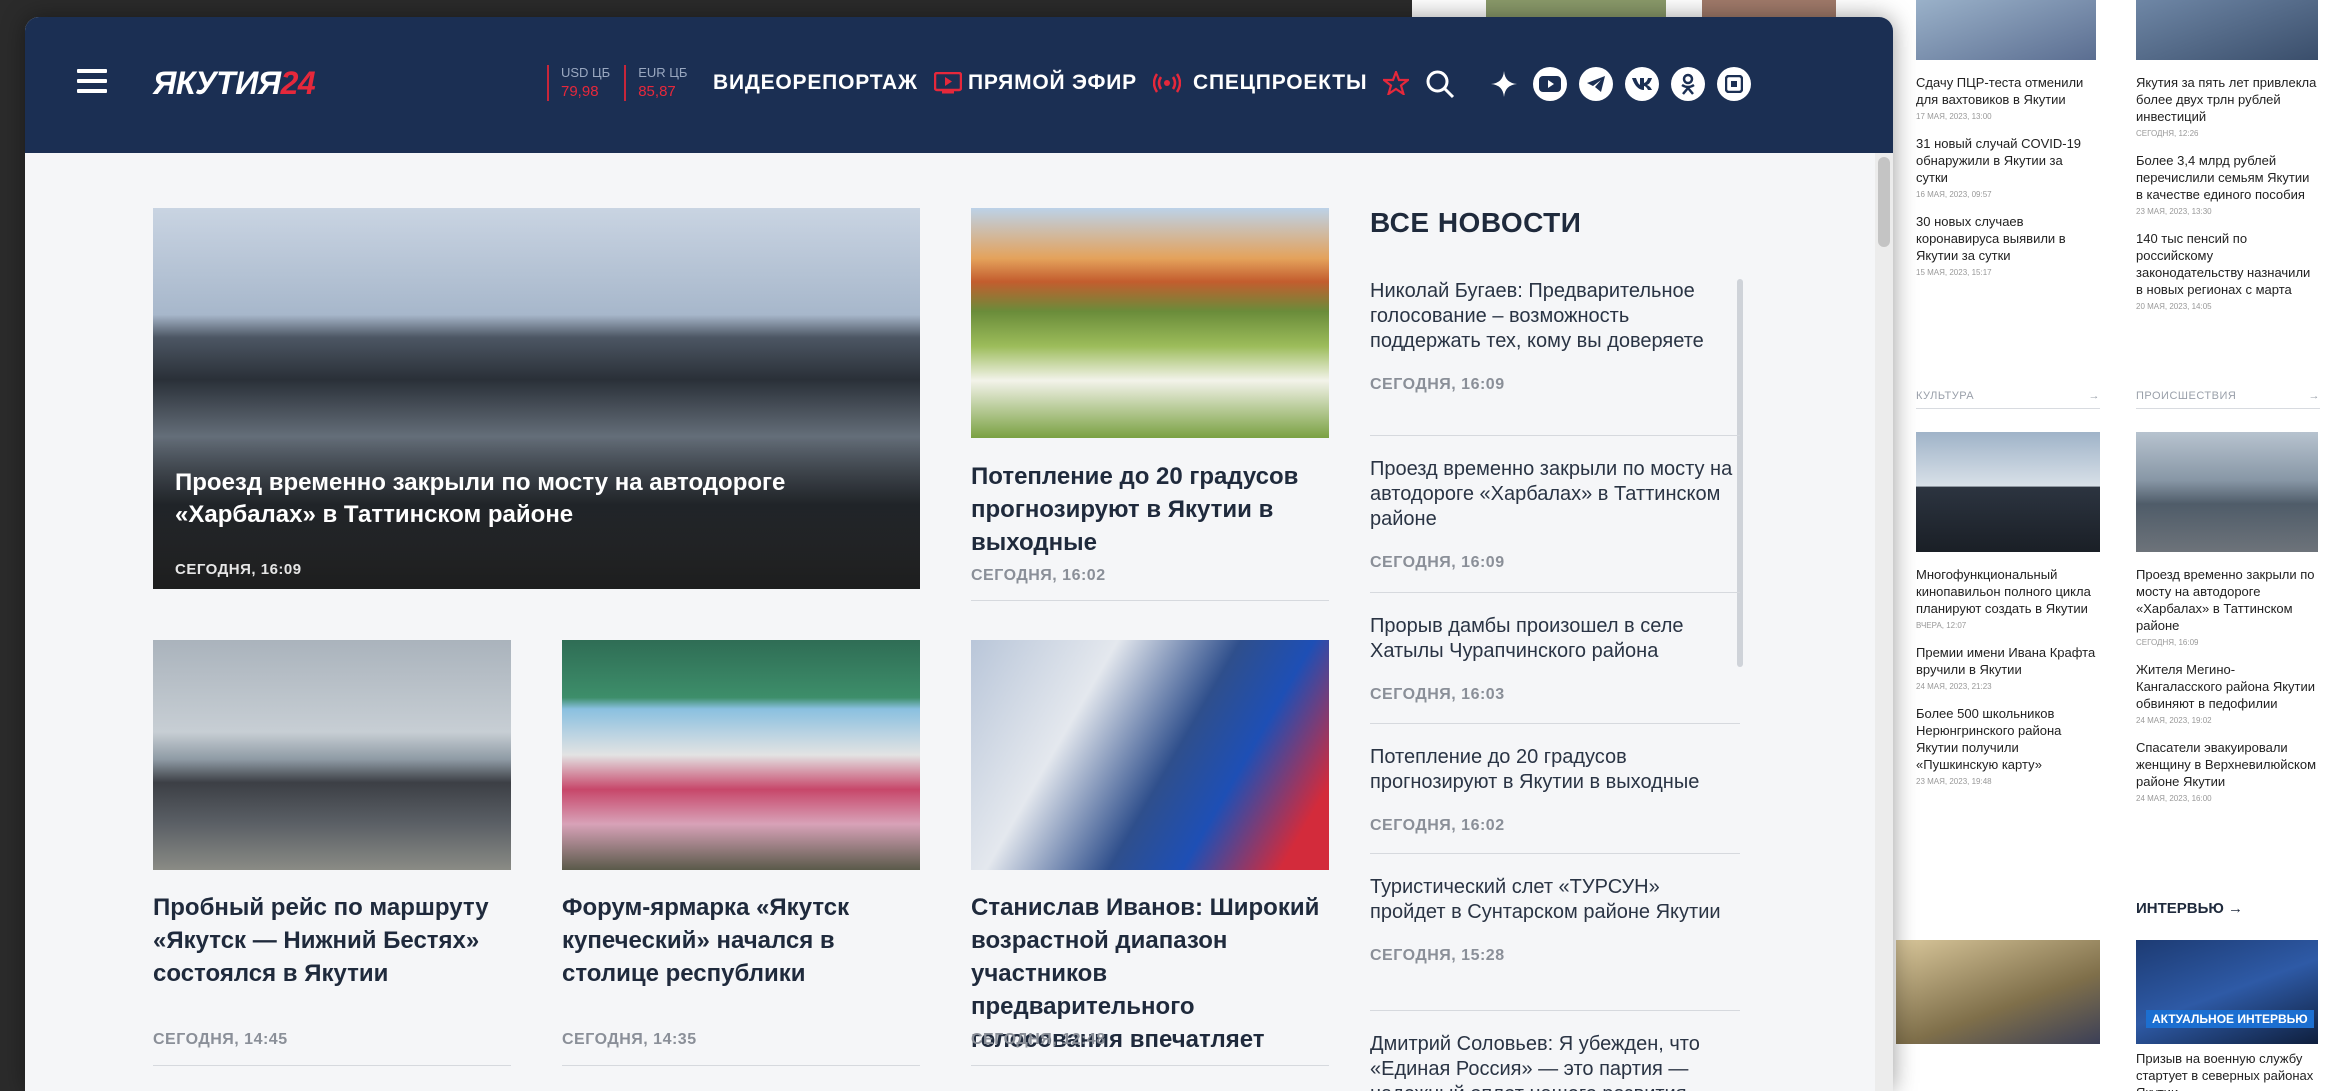 The width and height of the screenshot is (2336, 1091). What do you see at coordinates (2174, 211) in the screenshot?
I see `item-date: 23 мая, 2023, 13:30` at bounding box center [2174, 211].